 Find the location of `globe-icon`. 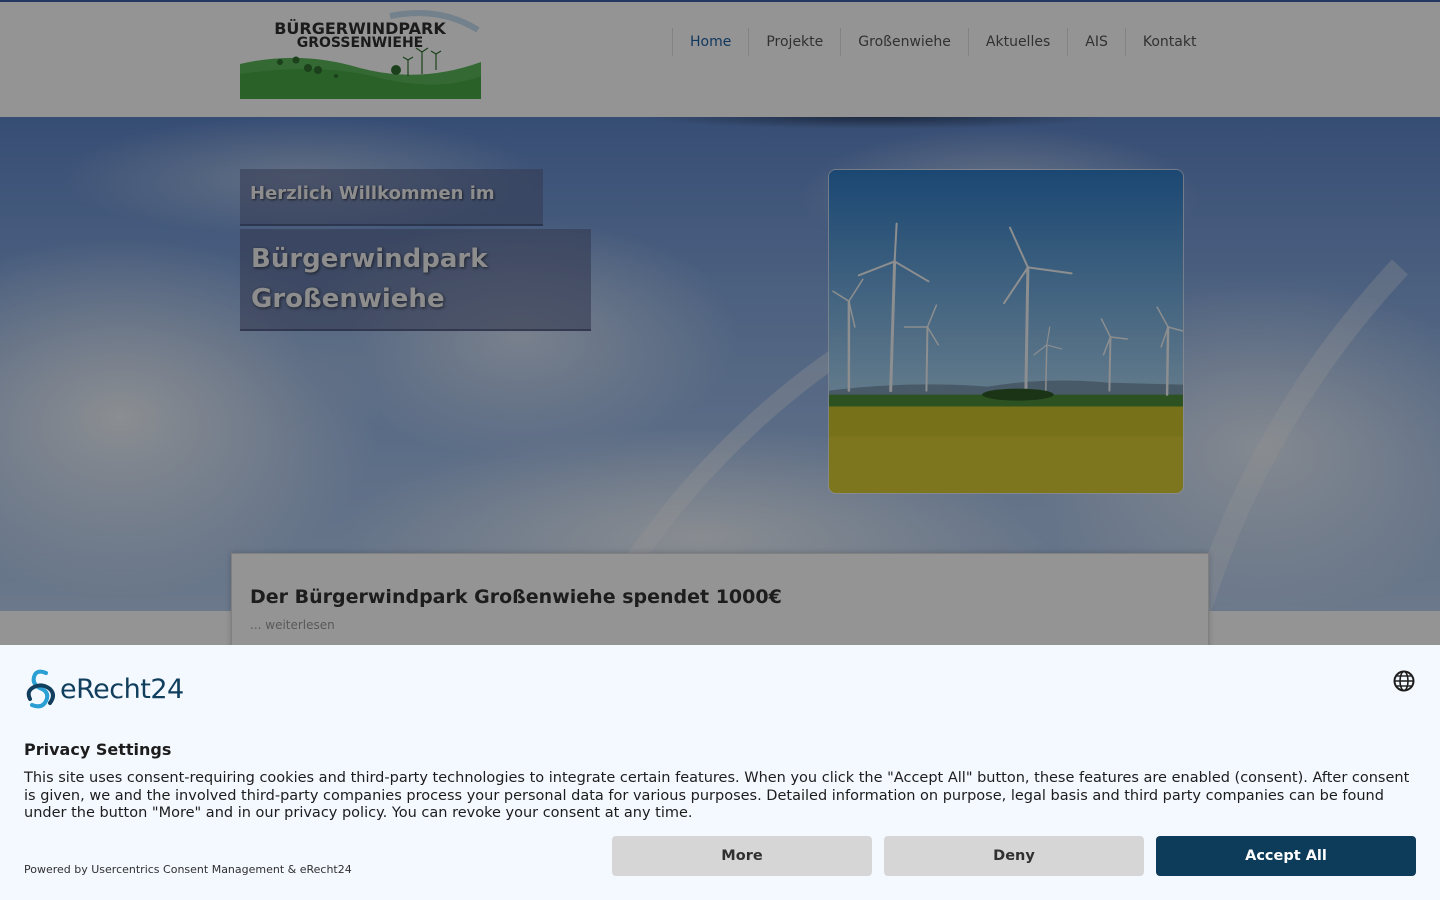

globe-icon is located at coordinates (1404, 681).